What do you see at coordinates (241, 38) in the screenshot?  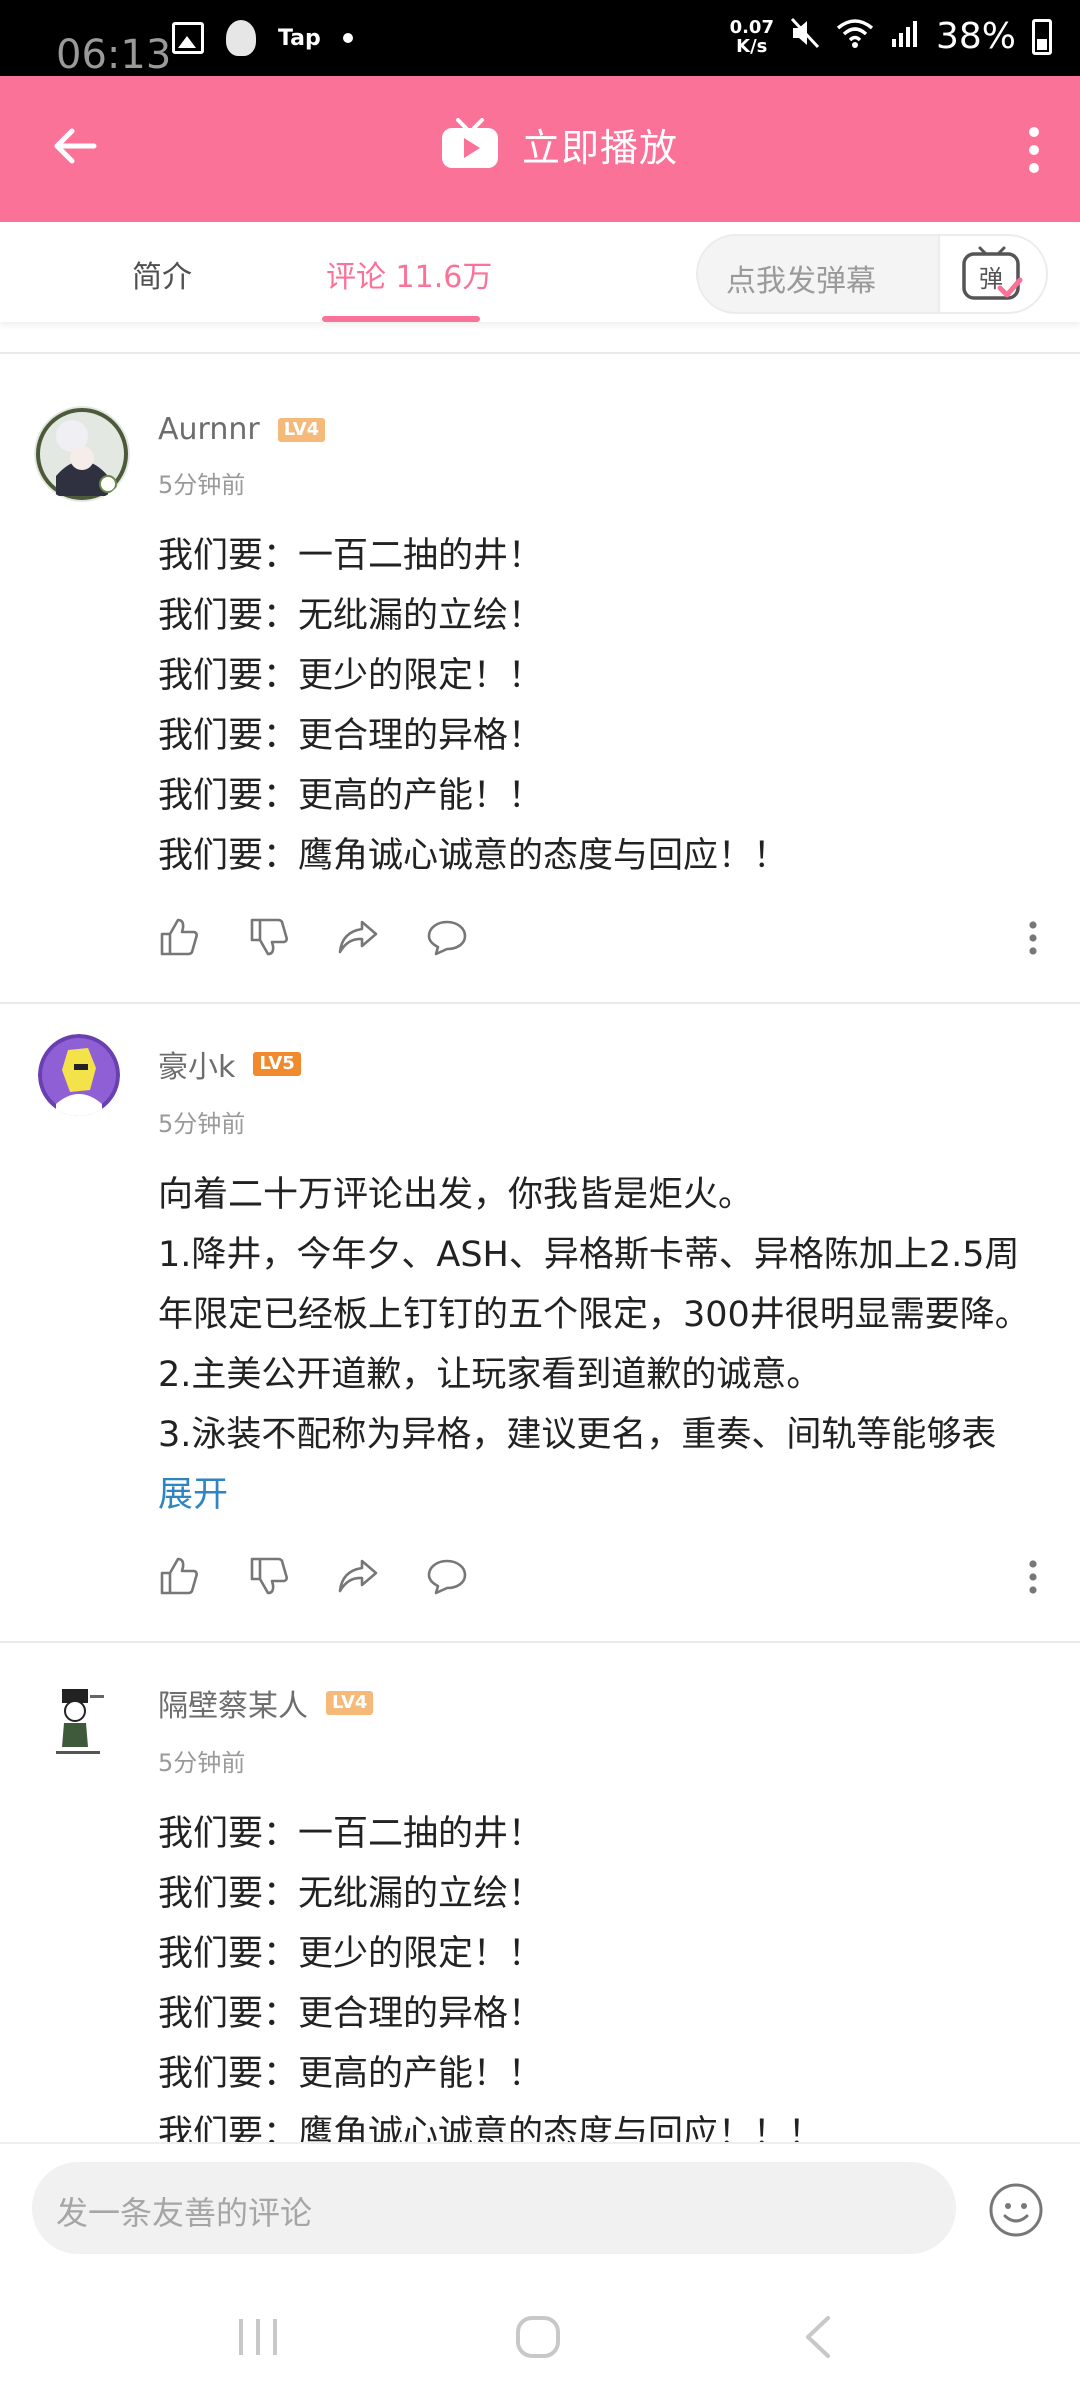 I see `qq-penguin-icon` at bounding box center [241, 38].